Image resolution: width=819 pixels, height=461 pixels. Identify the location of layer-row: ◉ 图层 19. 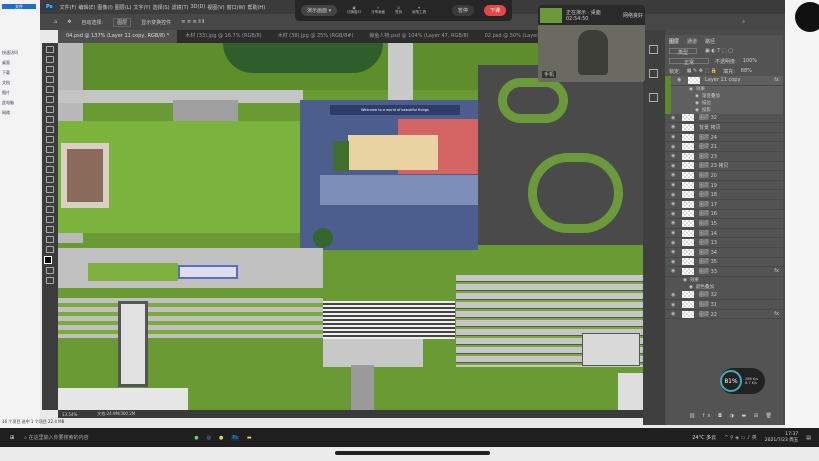
(724, 186).